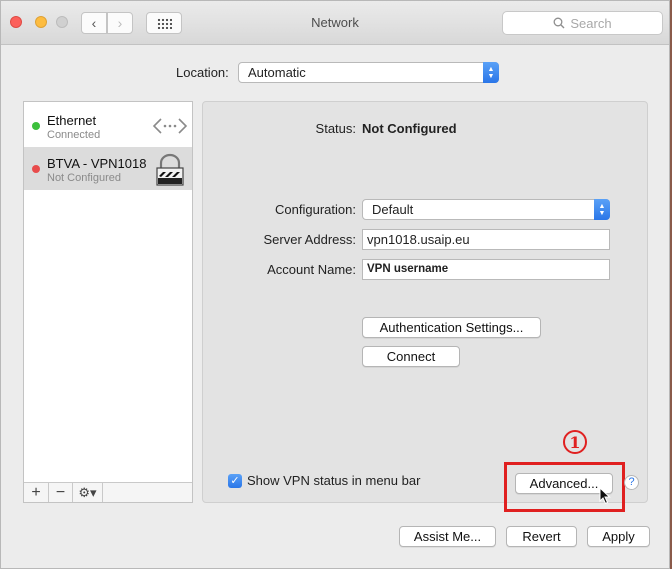 The width and height of the screenshot is (672, 569). What do you see at coordinates (393, 209) in the screenshot?
I see `configuration-value: Default` at bounding box center [393, 209].